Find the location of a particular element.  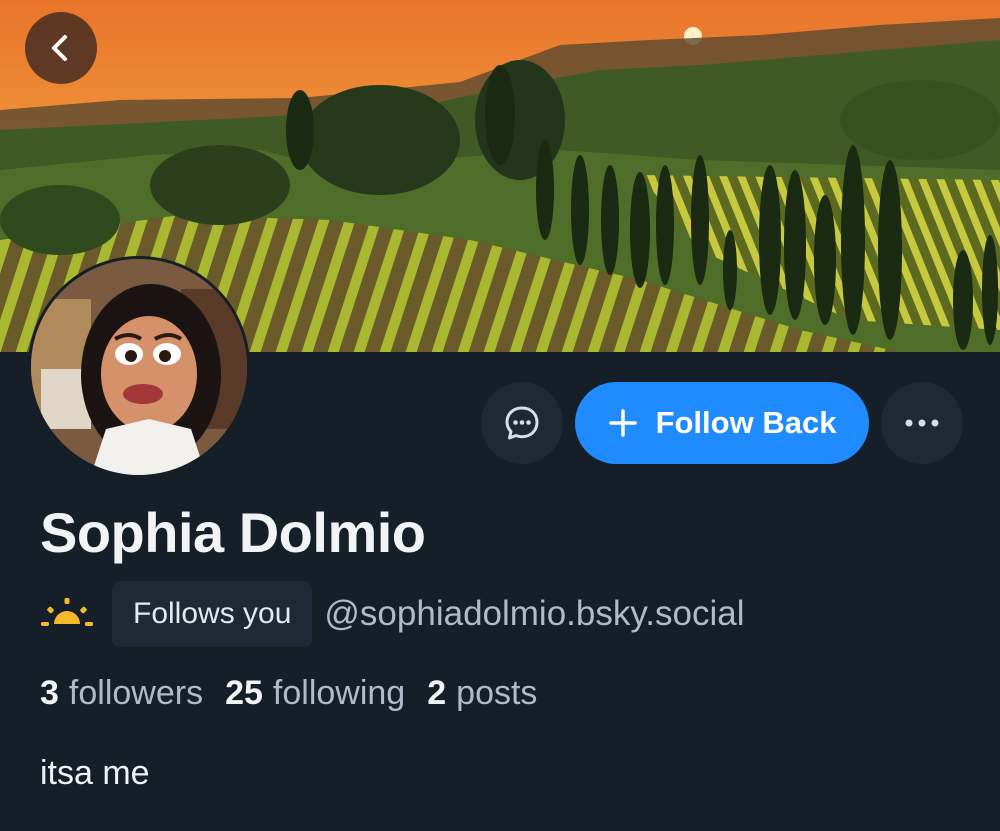

message-button is located at coordinates (522, 423).